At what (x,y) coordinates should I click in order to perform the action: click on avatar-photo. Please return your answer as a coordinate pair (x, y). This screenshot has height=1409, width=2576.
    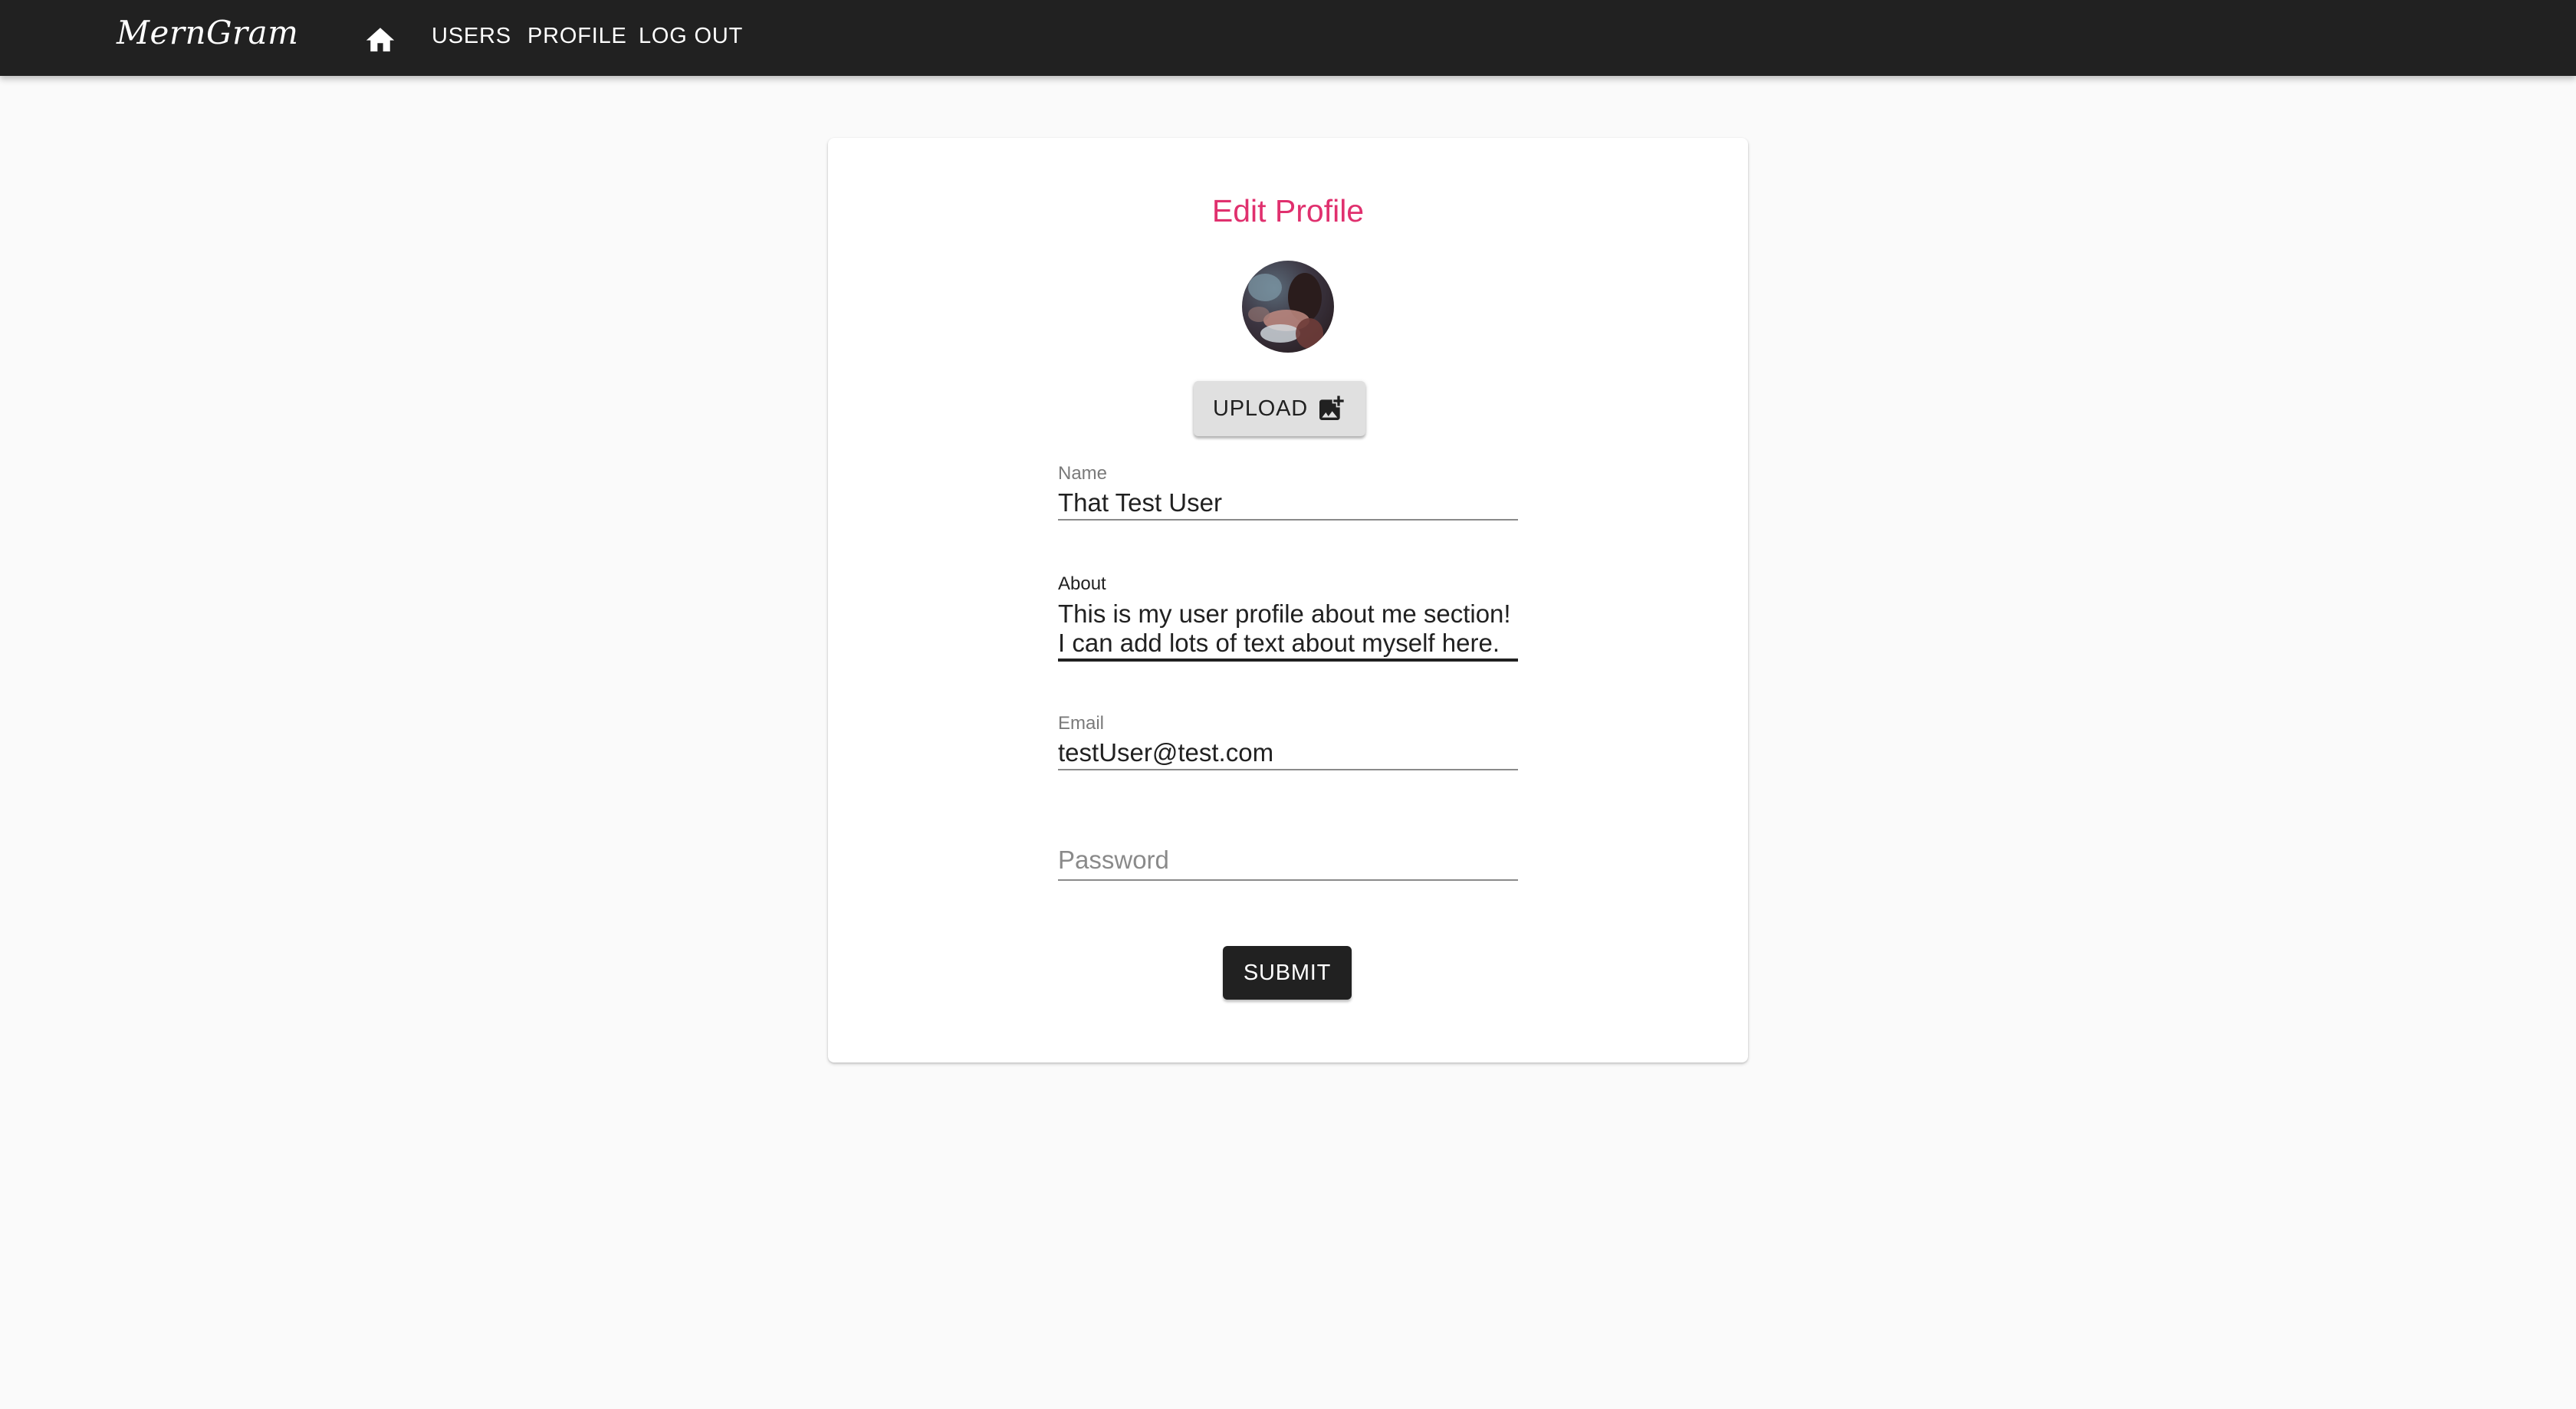
    Looking at the image, I should click on (1288, 307).